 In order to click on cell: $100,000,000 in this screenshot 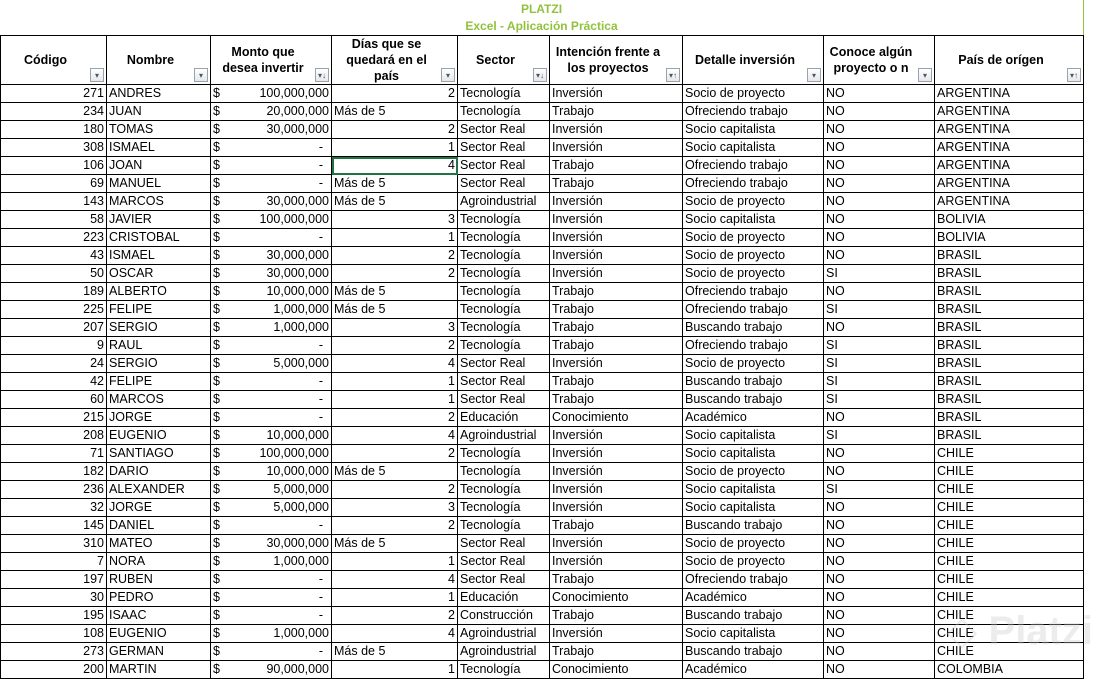, I will do `click(271, 453)`.